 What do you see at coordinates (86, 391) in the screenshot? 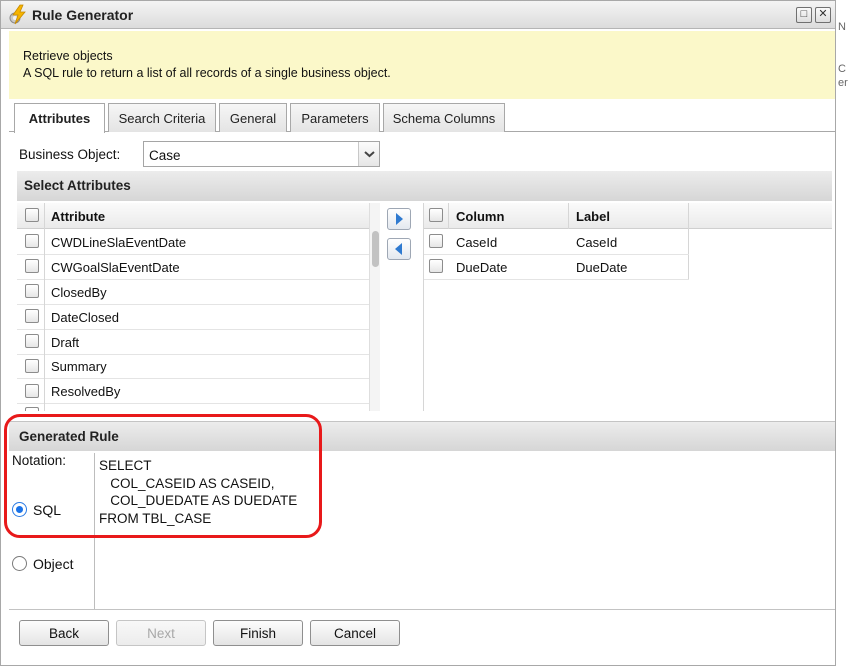
I see `attribute-cell: ResolvedBy` at bounding box center [86, 391].